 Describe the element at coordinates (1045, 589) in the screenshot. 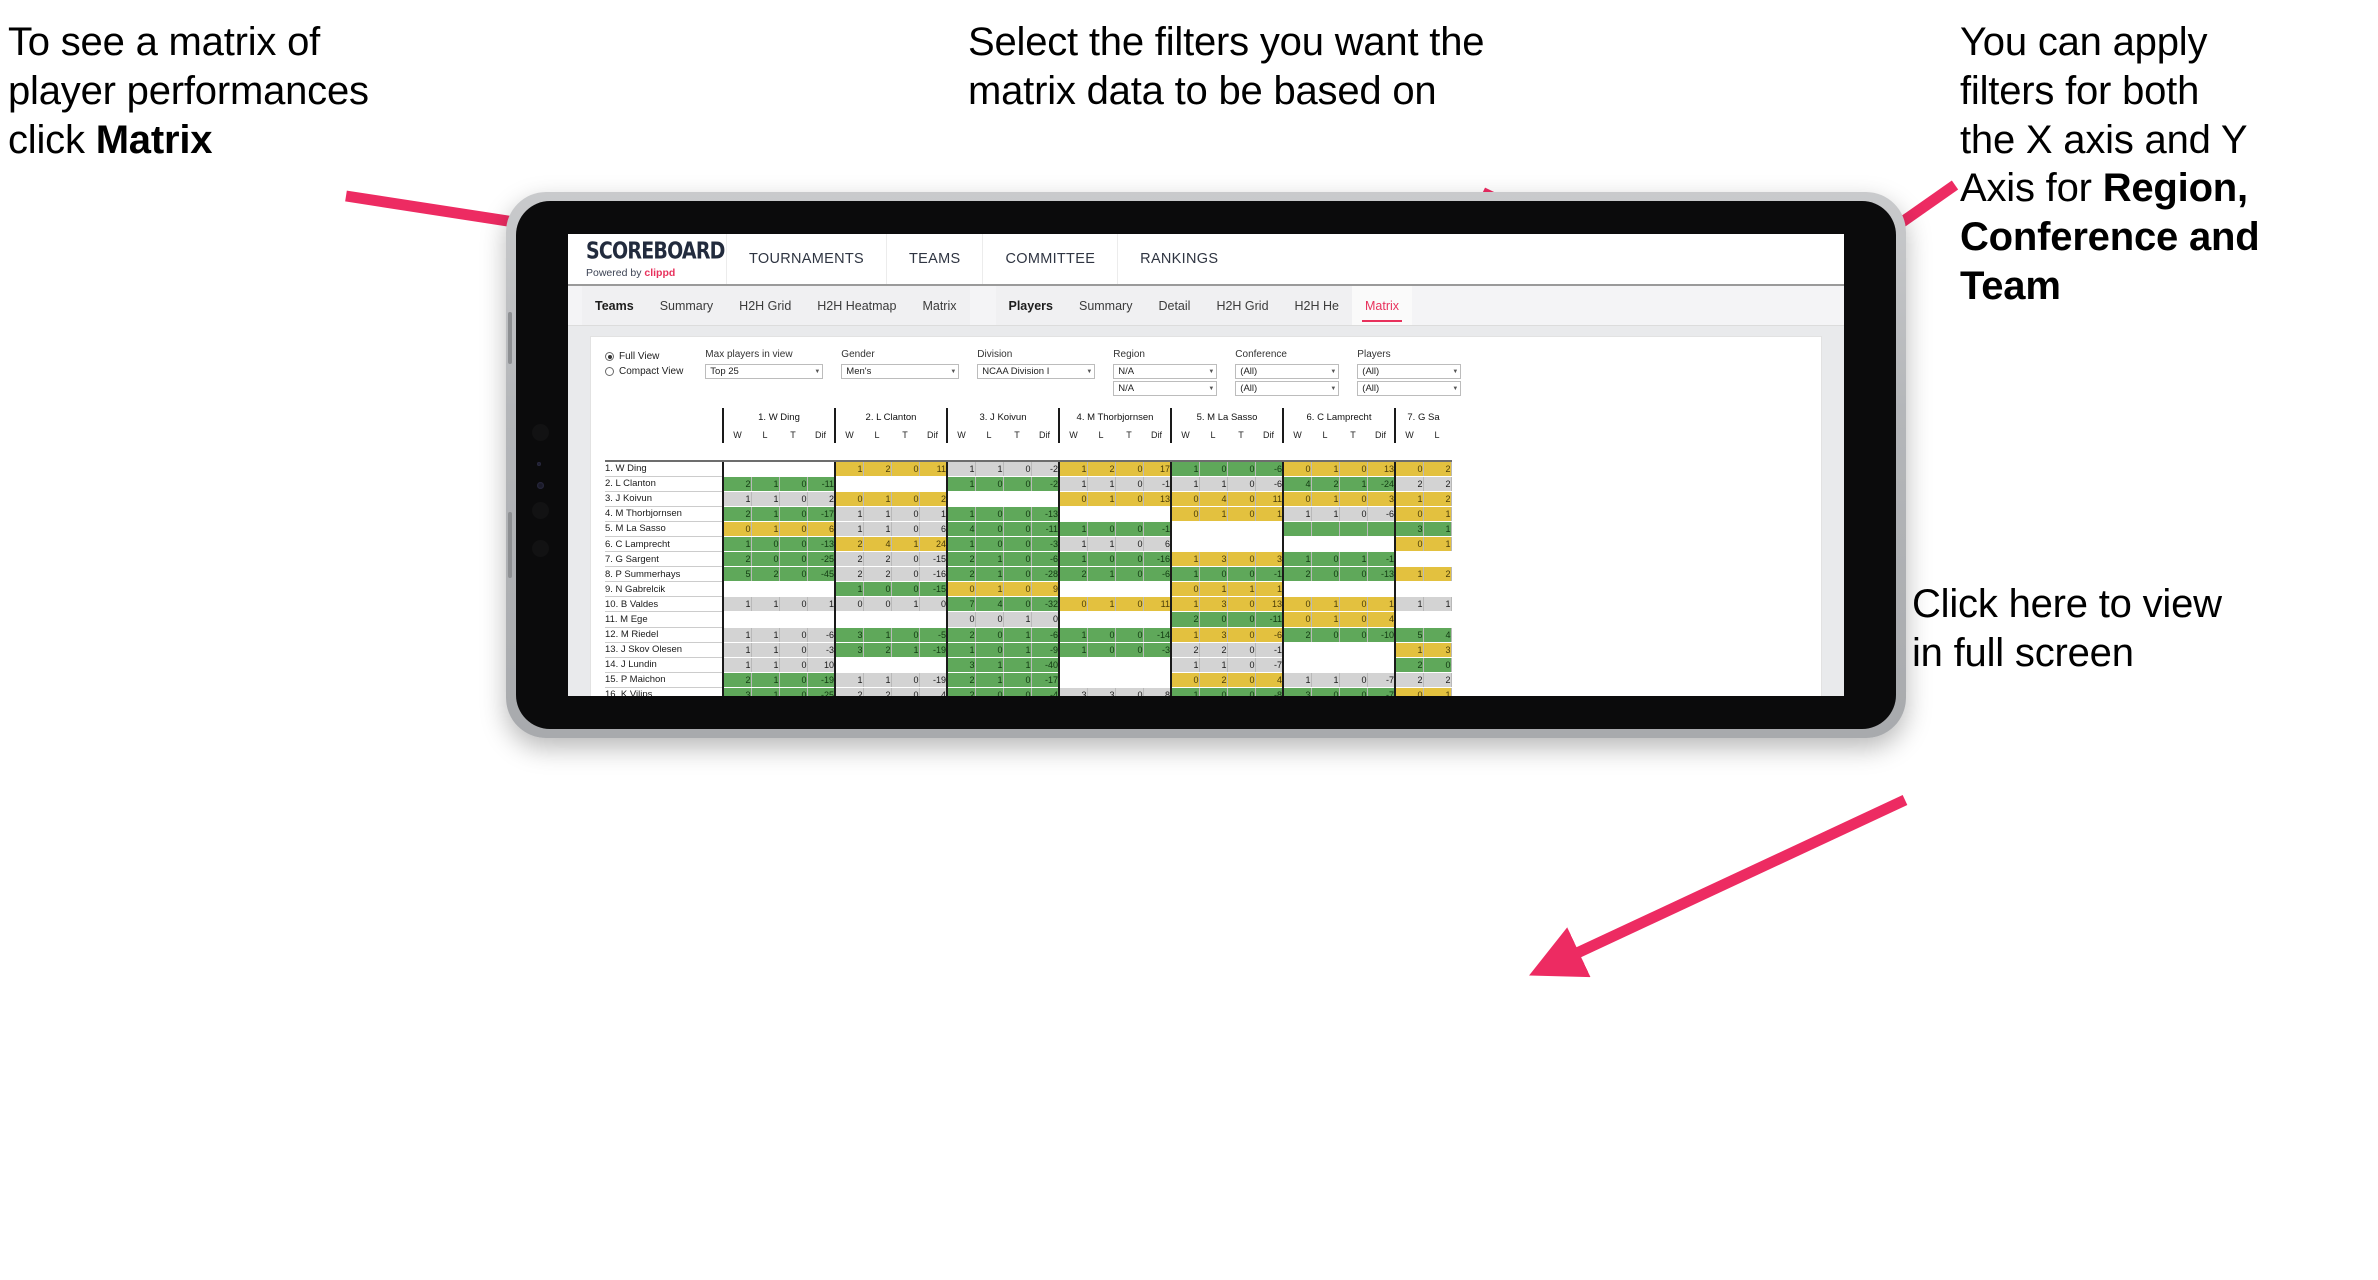

I see `matrix-cell: 9` at that location.